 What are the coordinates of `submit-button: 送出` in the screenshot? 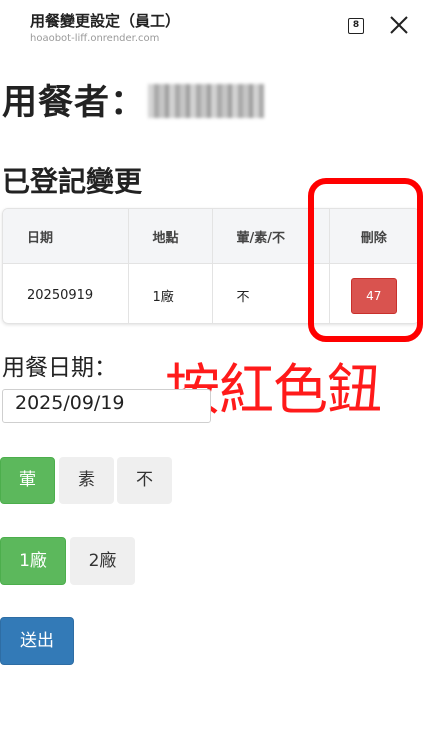 It's located at (37, 641).